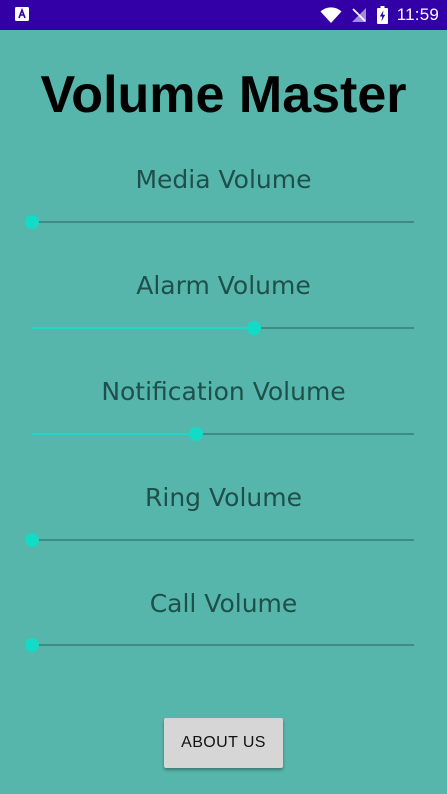 Image resolution: width=447 pixels, height=794 pixels. I want to click on battery-charging-icon, so click(382, 15).